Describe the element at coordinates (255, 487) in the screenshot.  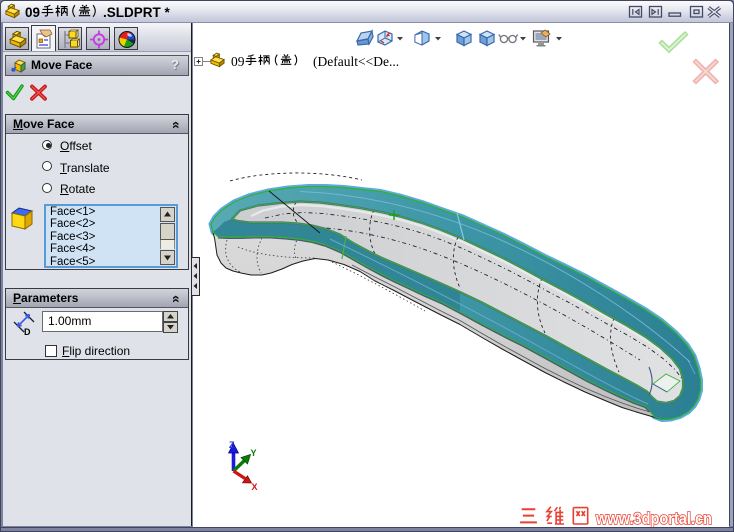
I see `svg-text: X` at that location.